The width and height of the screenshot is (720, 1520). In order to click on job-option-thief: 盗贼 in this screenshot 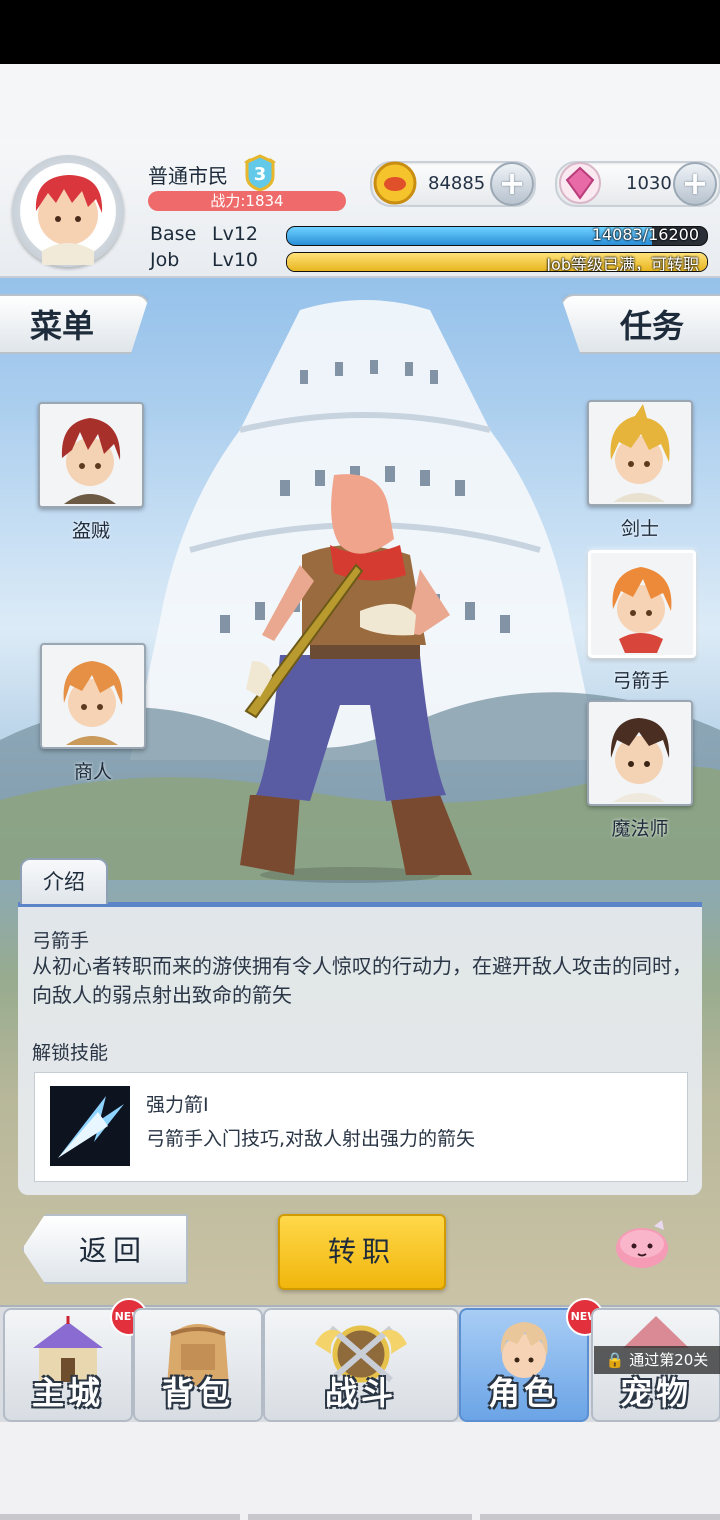, I will do `click(91, 472)`.